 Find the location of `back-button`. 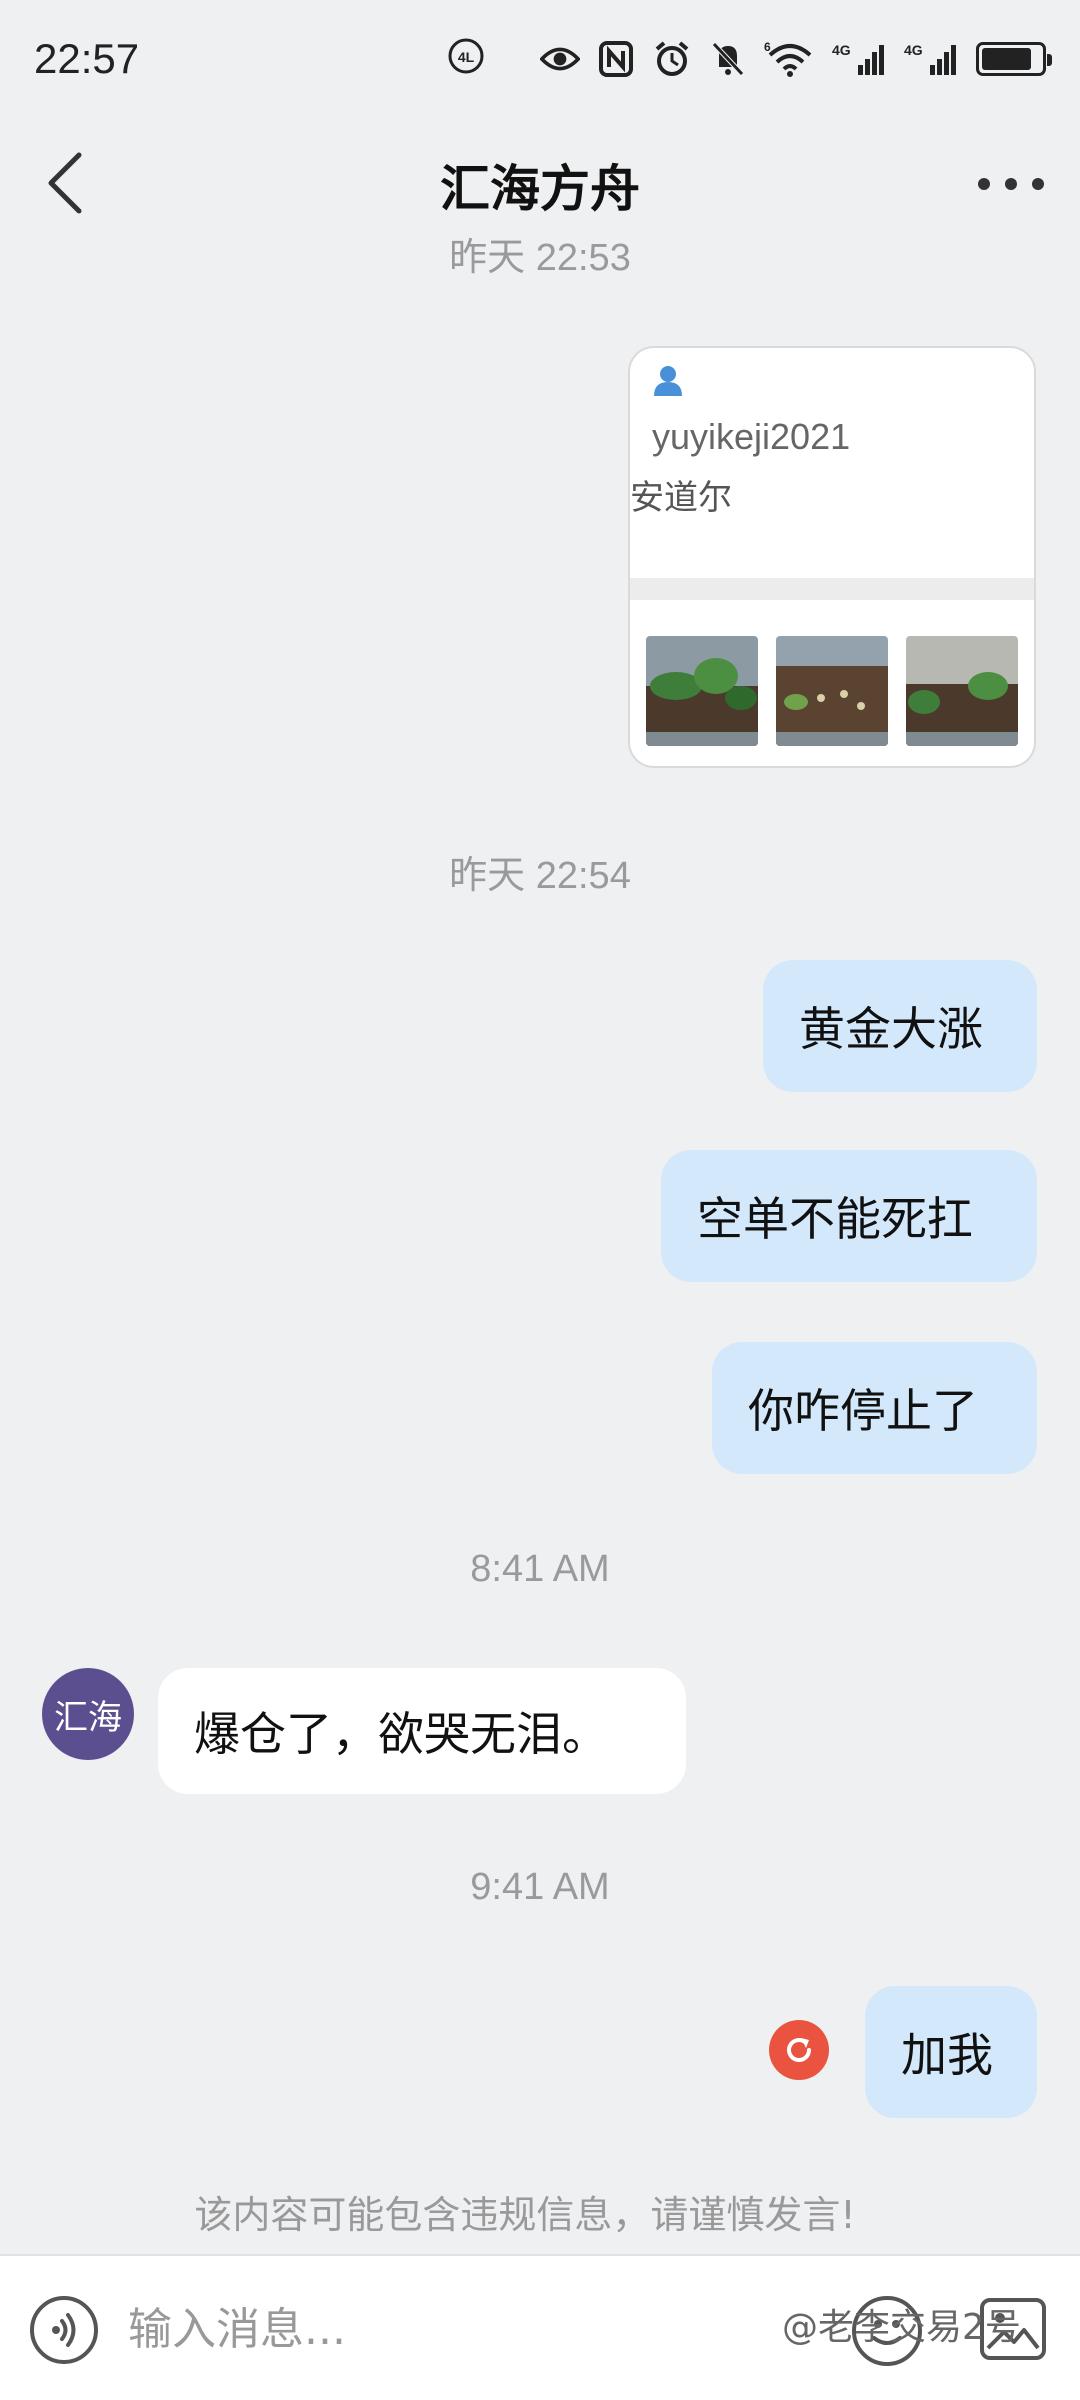

back-button is located at coordinates (65, 183).